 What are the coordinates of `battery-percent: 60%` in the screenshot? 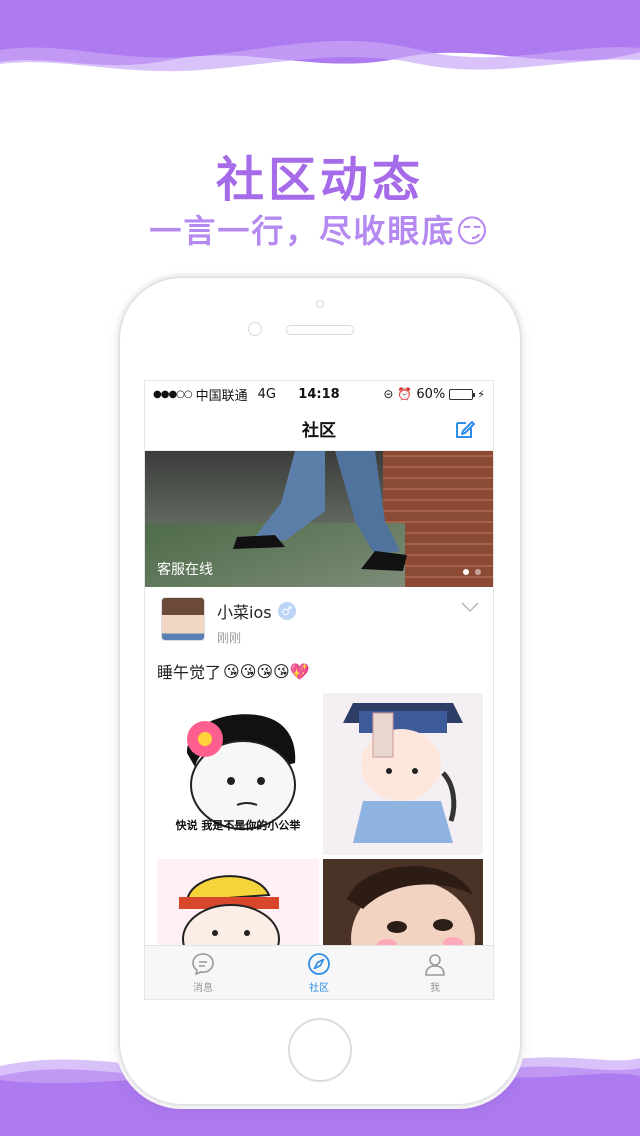 It's located at (431, 394).